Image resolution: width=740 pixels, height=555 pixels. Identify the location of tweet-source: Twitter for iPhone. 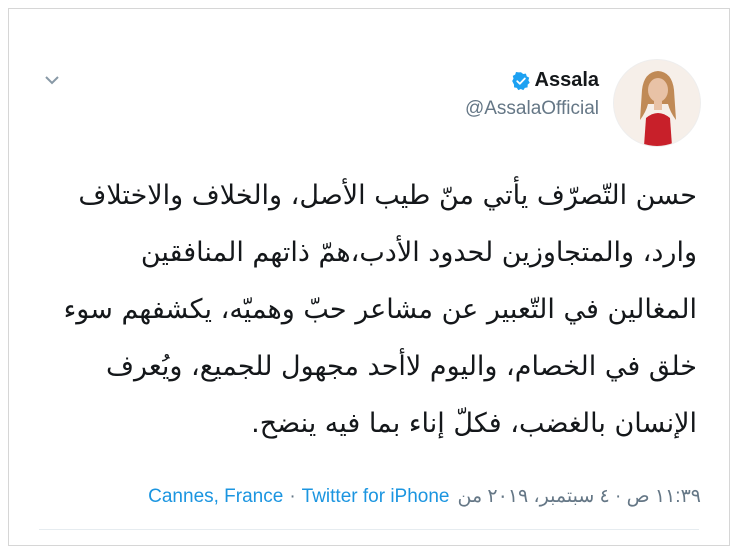
(376, 497).